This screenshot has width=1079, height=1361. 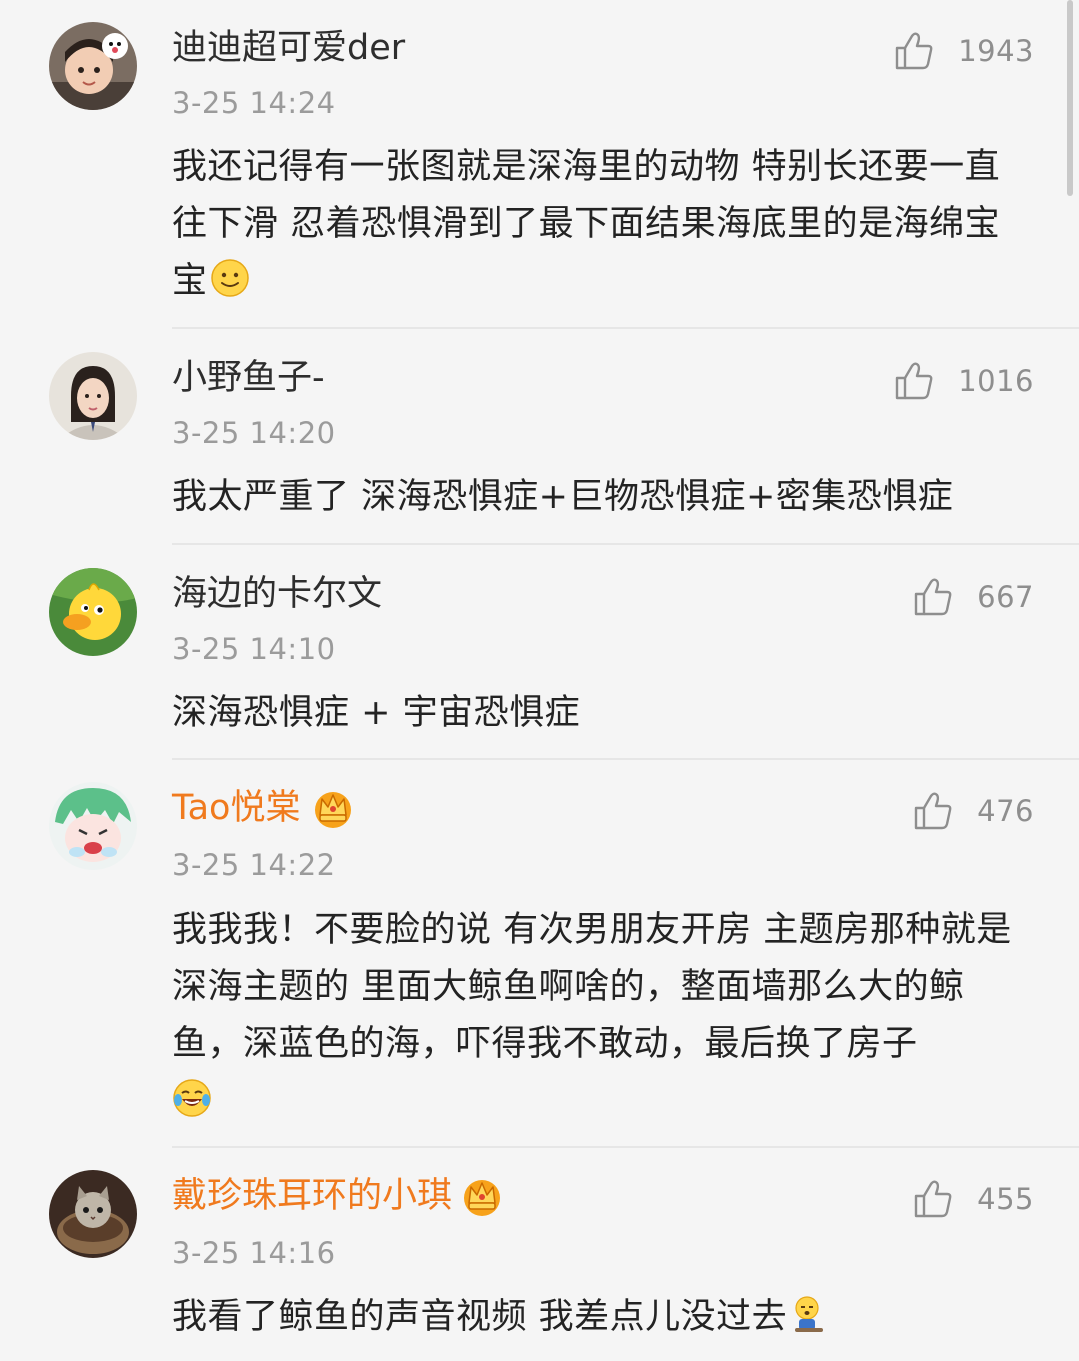 What do you see at coordinates (312, 1196) in the screenshot?
I see `username: 戴珍珠耳环的小琪` at bounding box center [312, 1196].